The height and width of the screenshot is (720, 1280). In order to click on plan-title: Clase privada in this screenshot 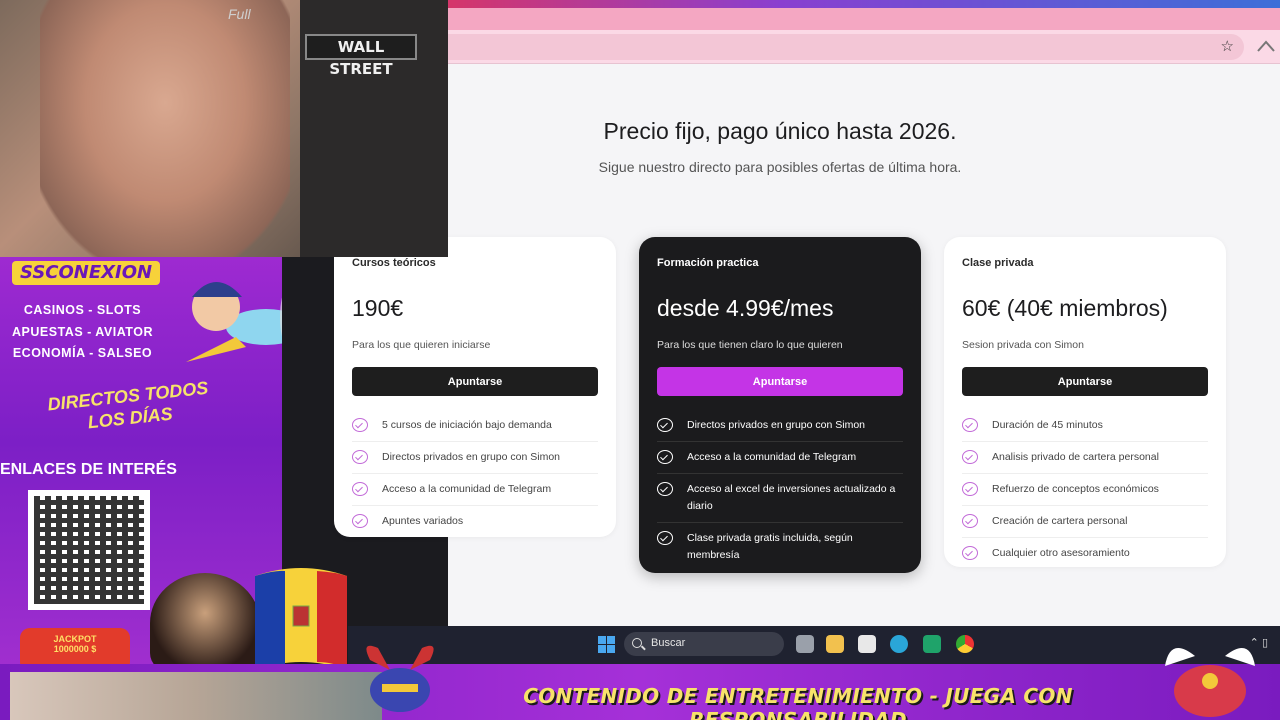, I will do `click(998, 263)`.